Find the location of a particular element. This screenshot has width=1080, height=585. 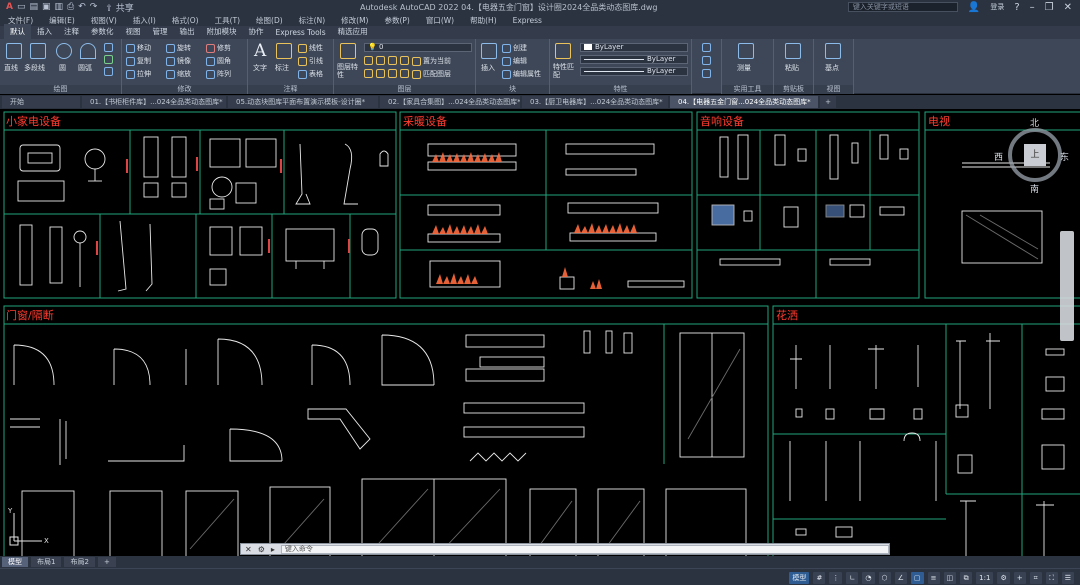

layer-properties-icon is located at coordinates (348, 51).